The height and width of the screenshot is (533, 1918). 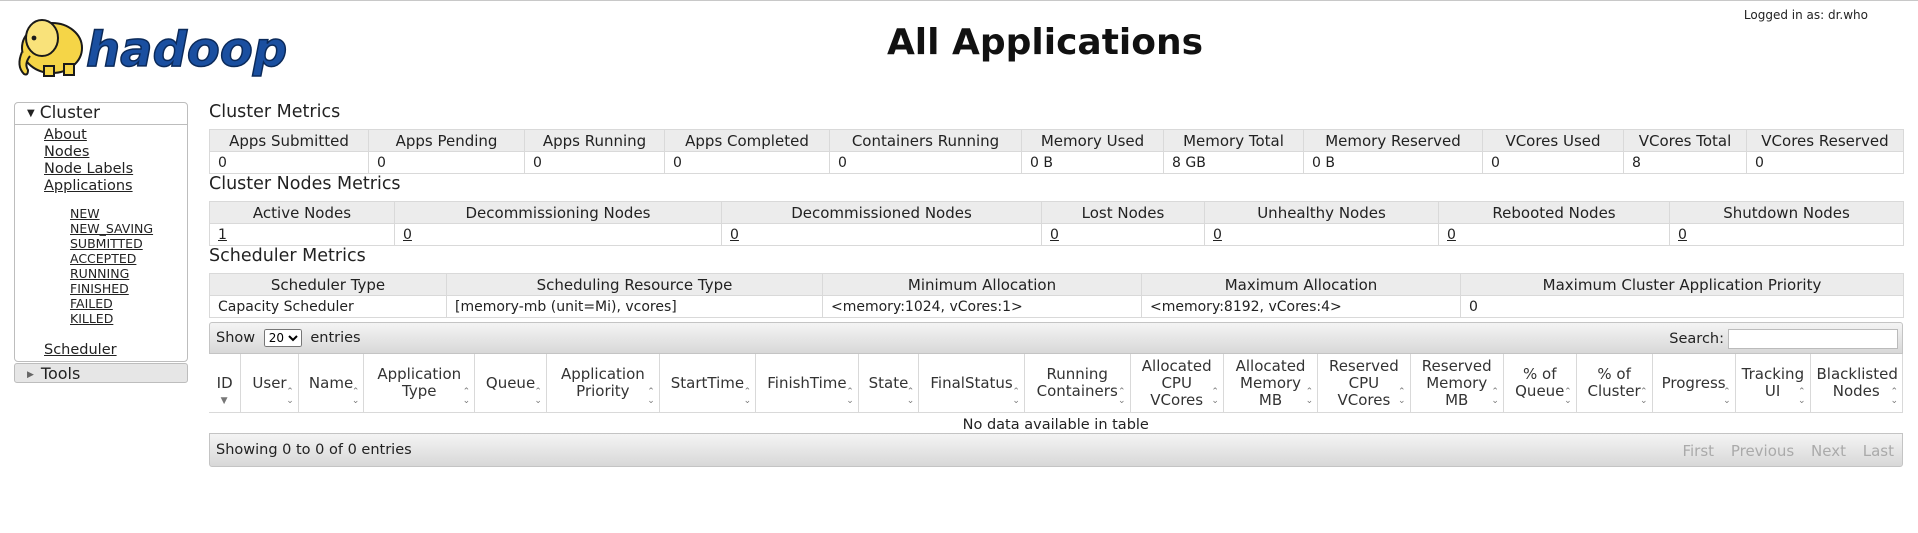 I want to click on entries-label: entries, so click(x=335, y=338).